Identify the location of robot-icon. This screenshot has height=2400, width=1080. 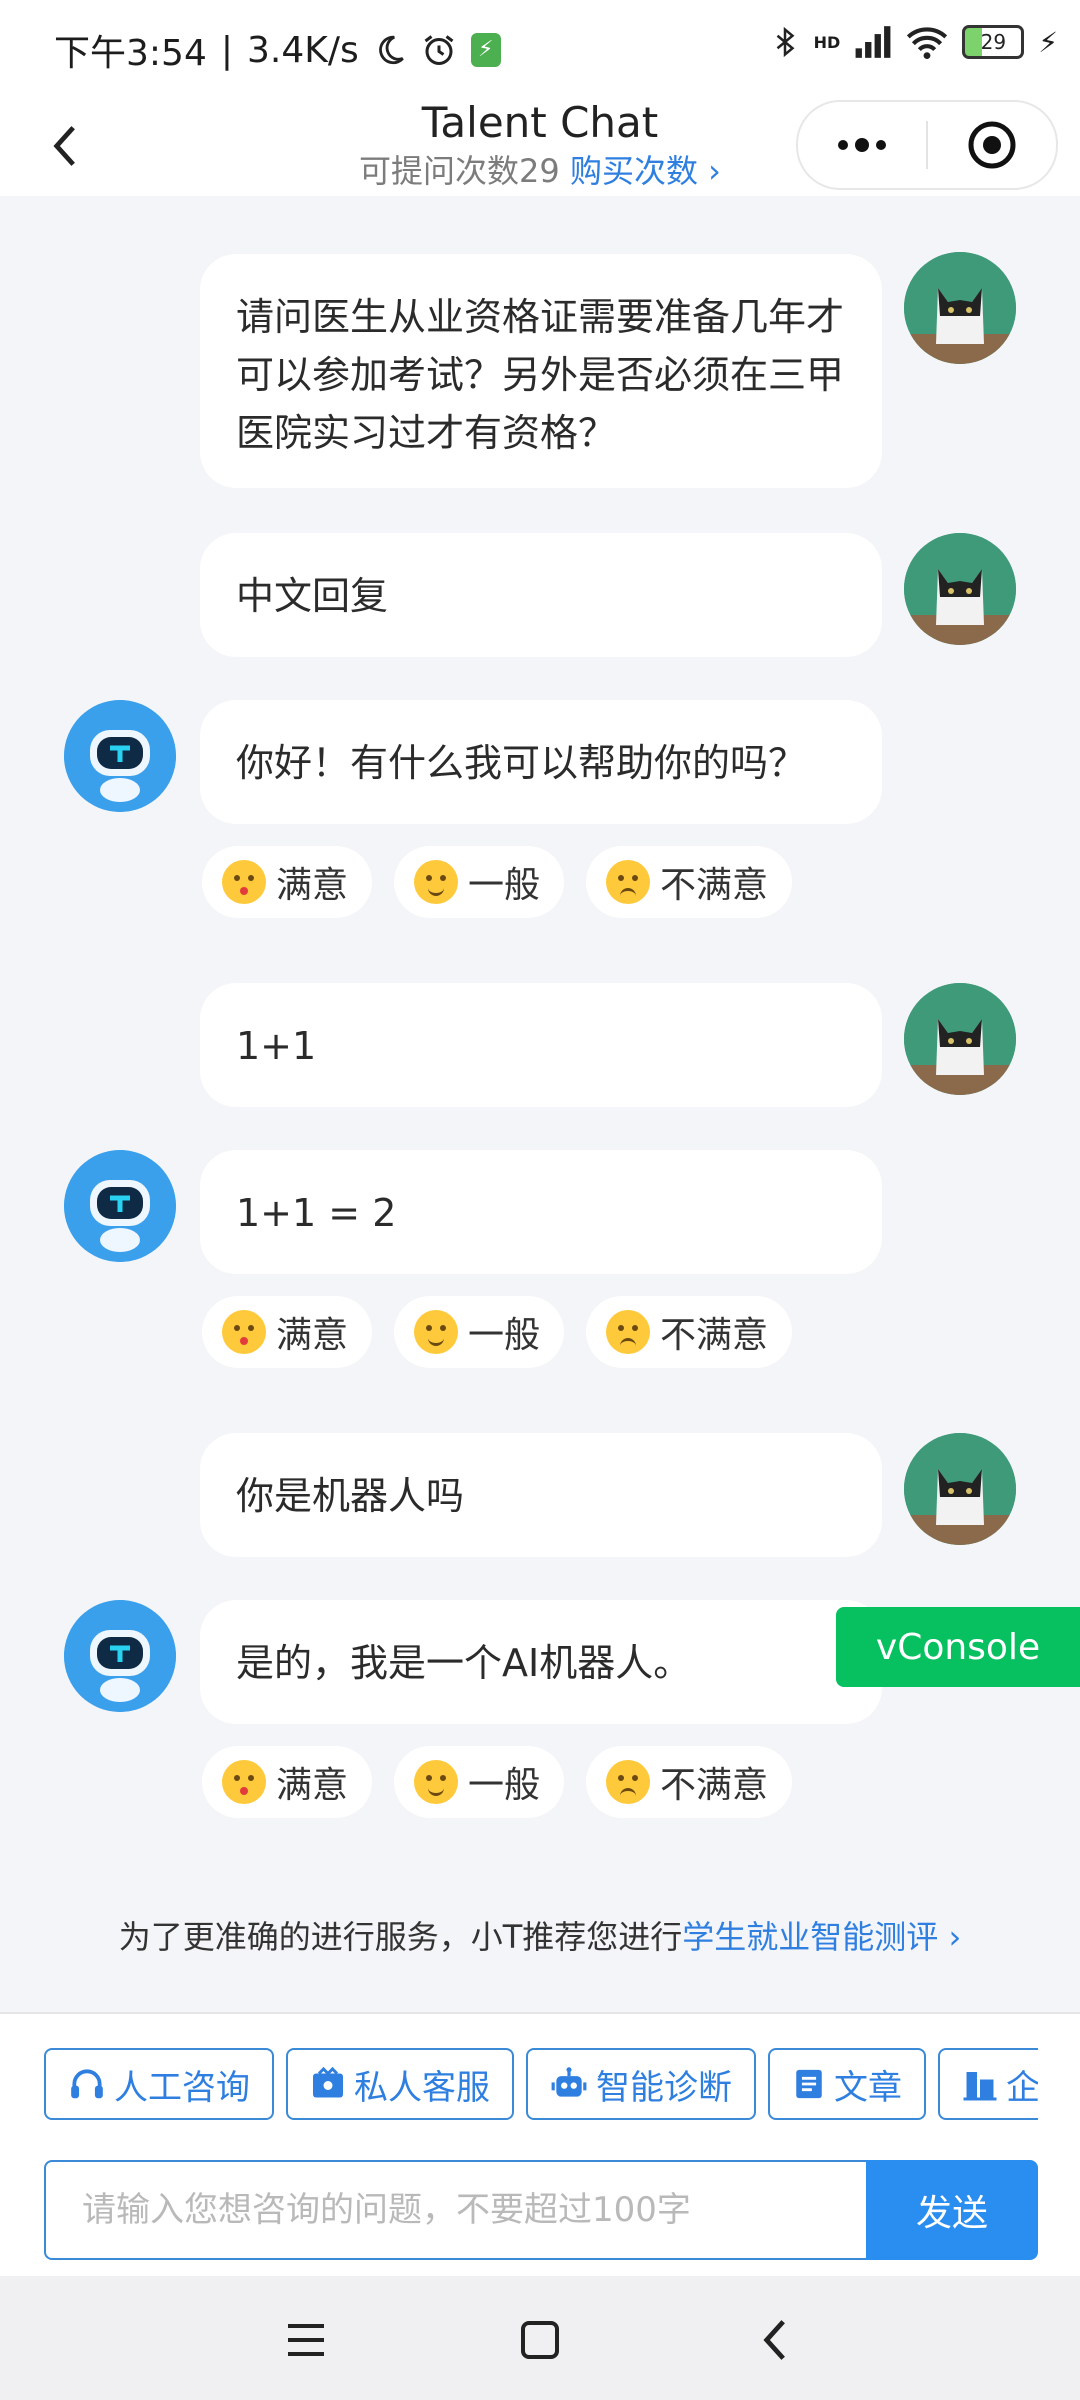
(569, 2082).